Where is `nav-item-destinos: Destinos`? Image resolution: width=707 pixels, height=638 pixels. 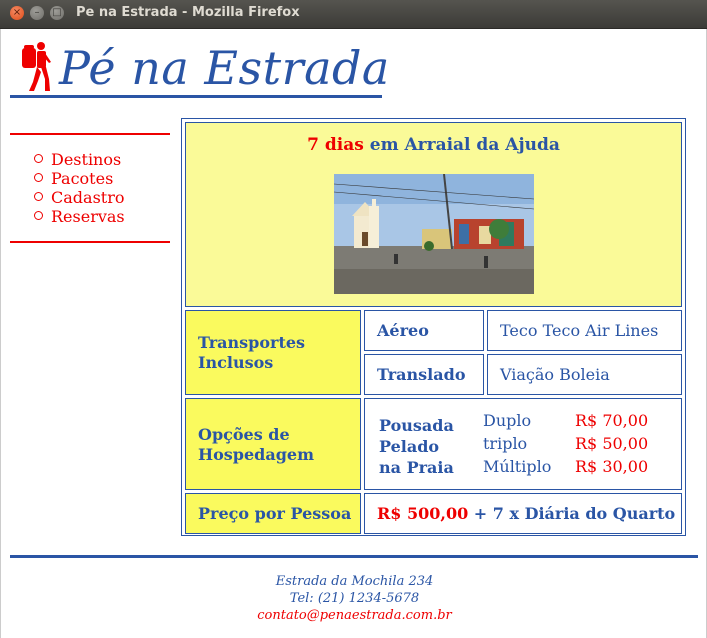 nav-item-destinos: Destinos is located at coordinates (79, 159).